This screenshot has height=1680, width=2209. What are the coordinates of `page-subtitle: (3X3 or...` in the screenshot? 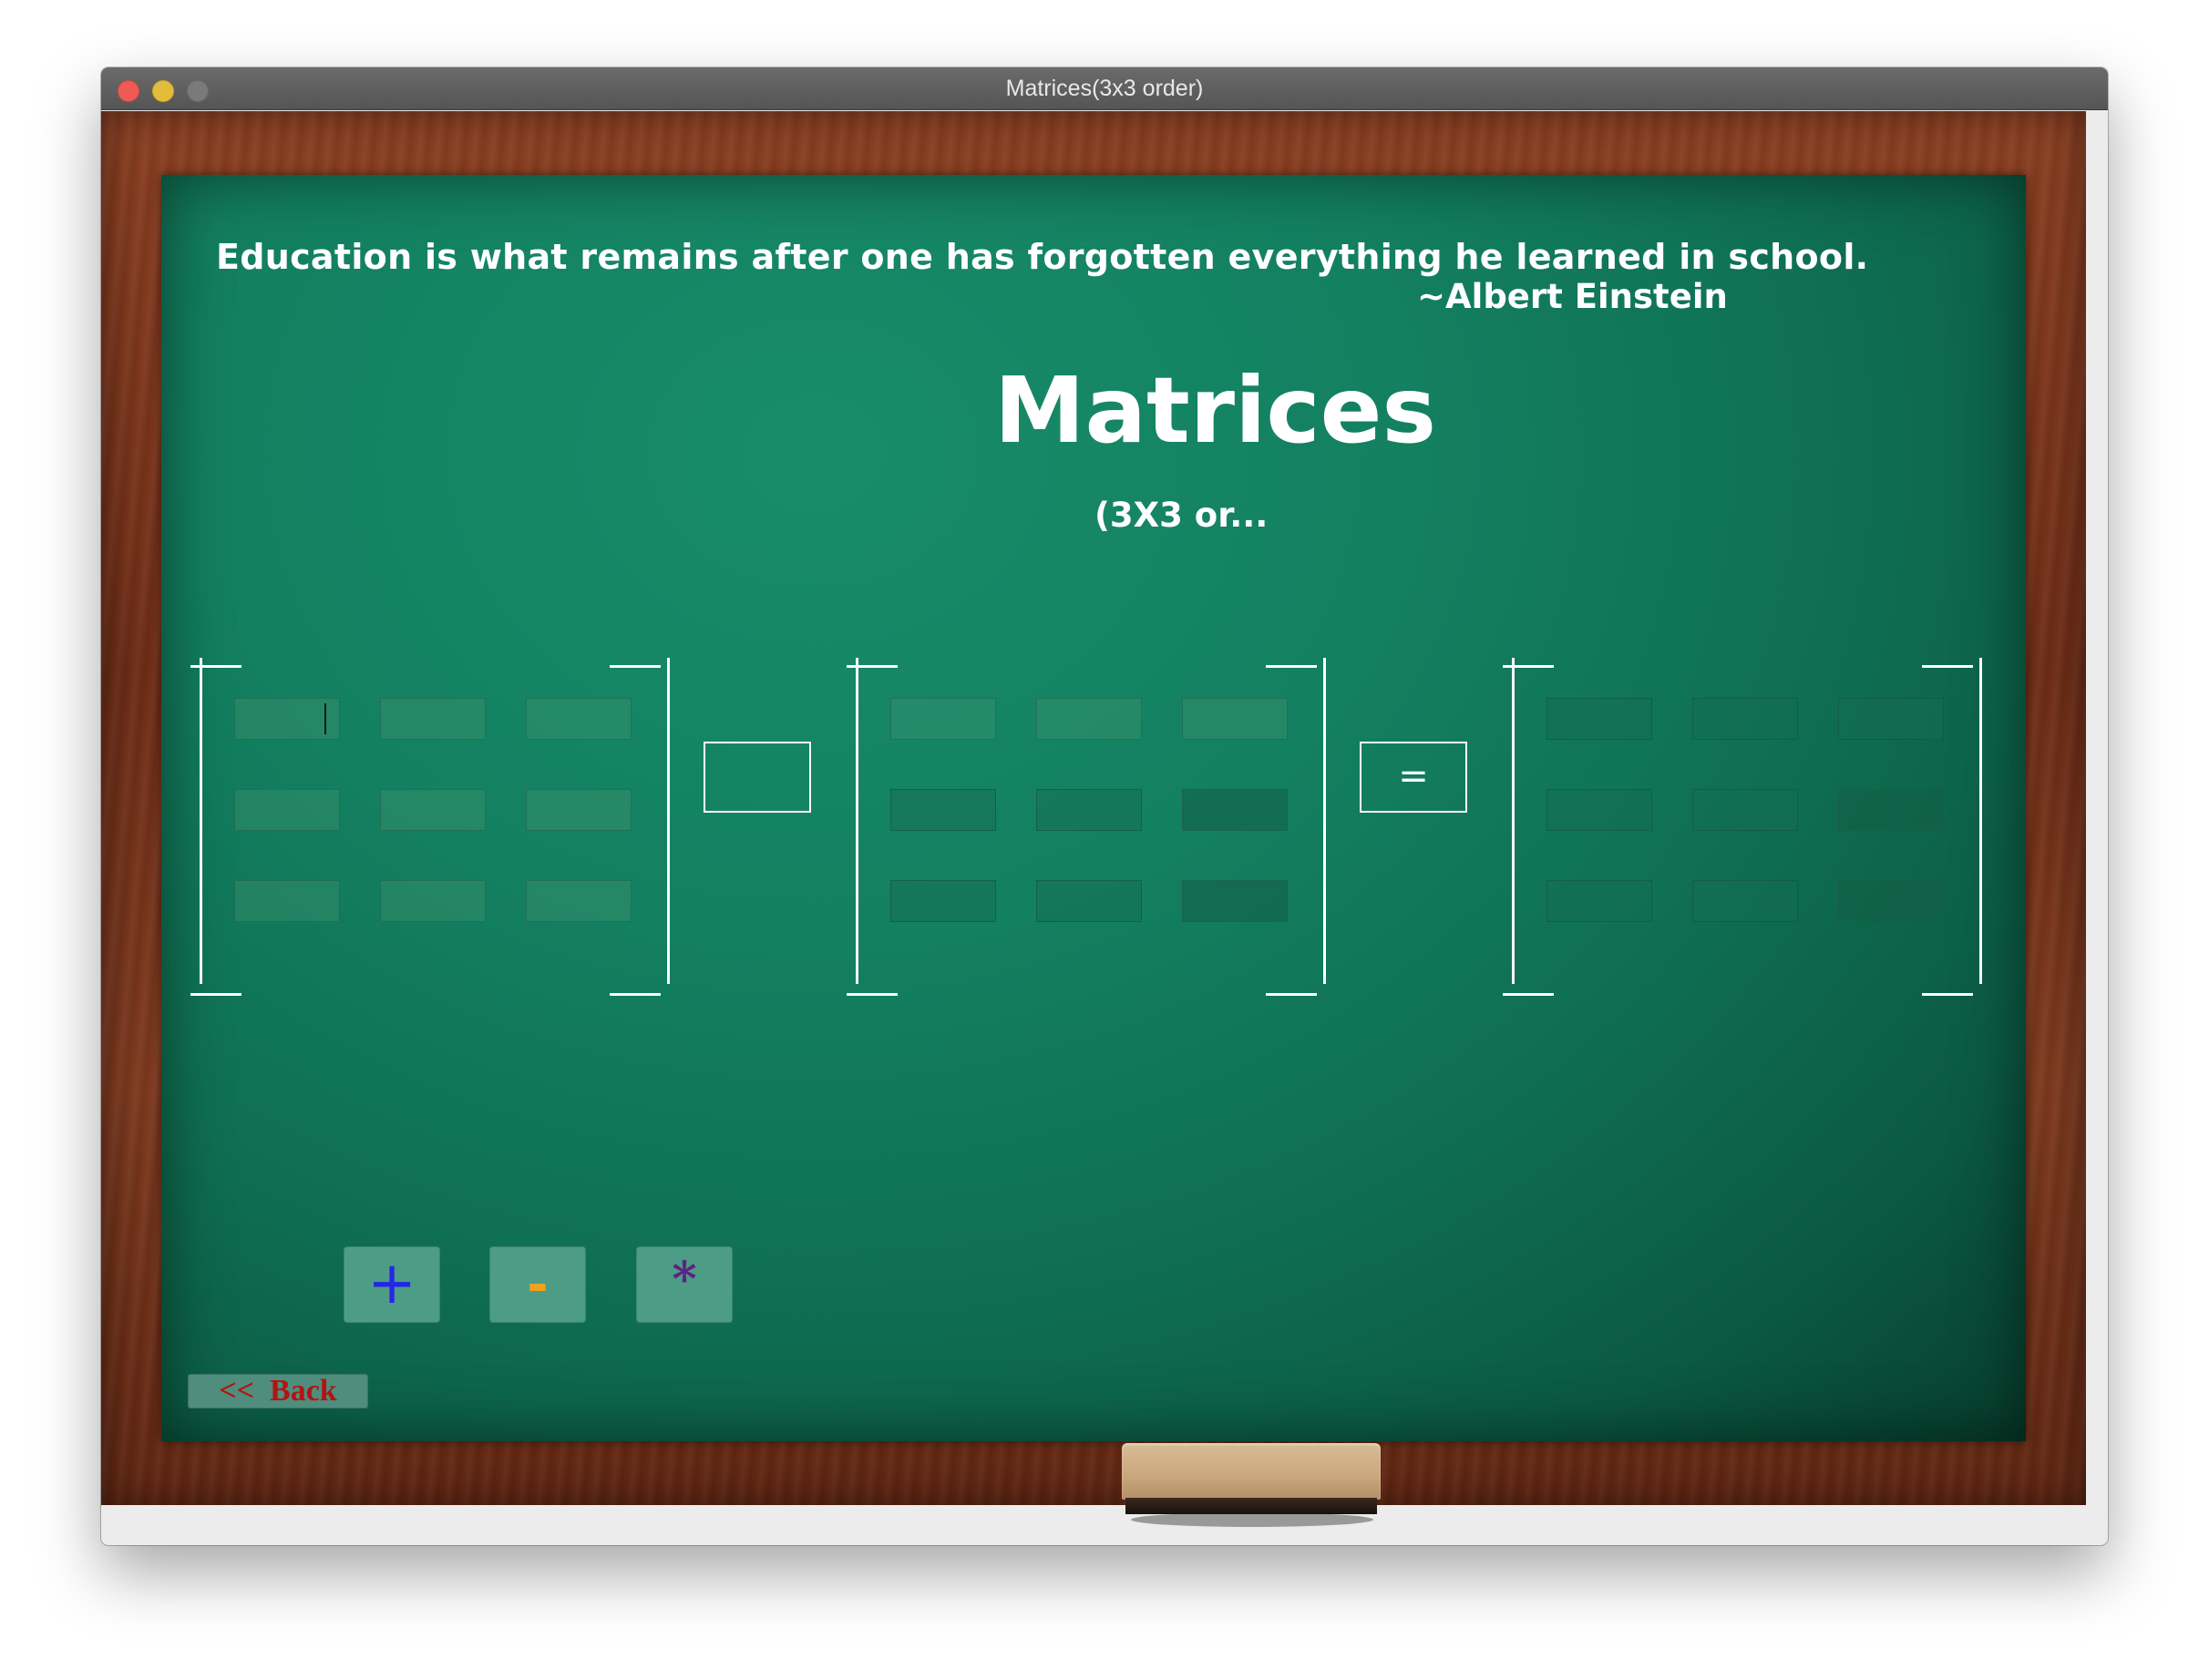 It's located at (1181, 516).